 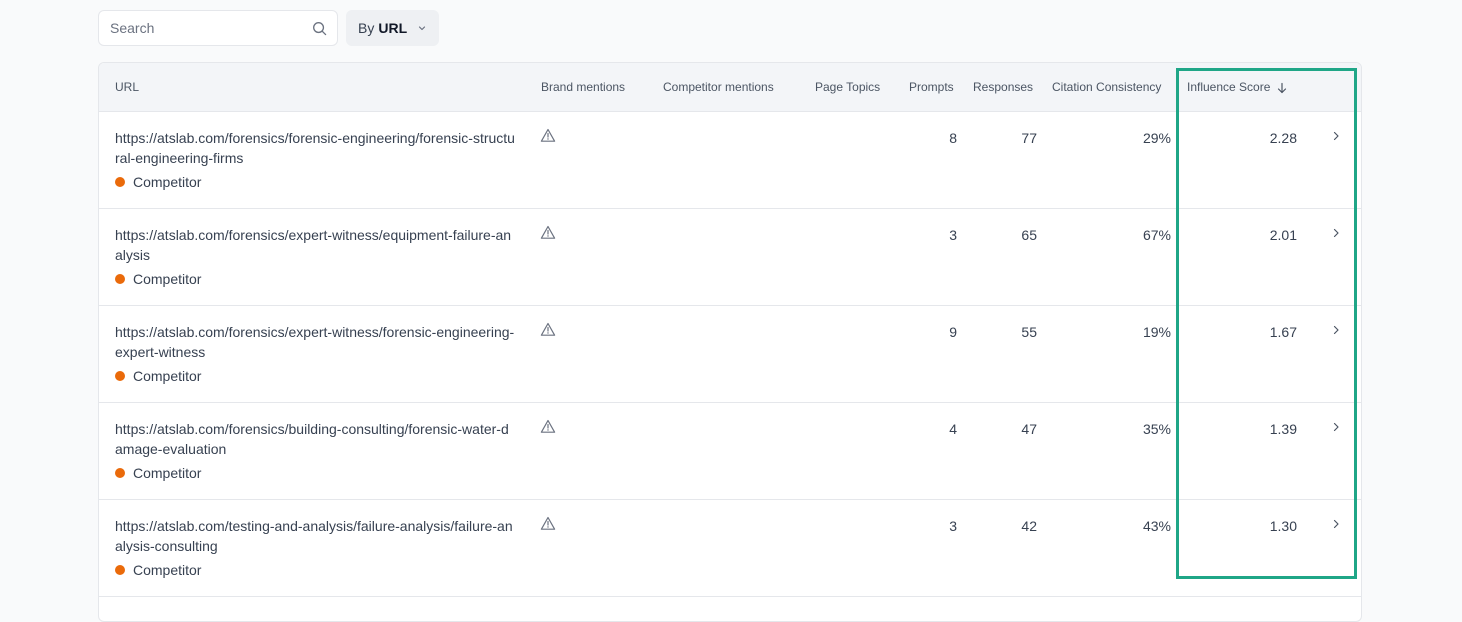 I want to click on group-by-value: URL, so click(x=393, y=28).